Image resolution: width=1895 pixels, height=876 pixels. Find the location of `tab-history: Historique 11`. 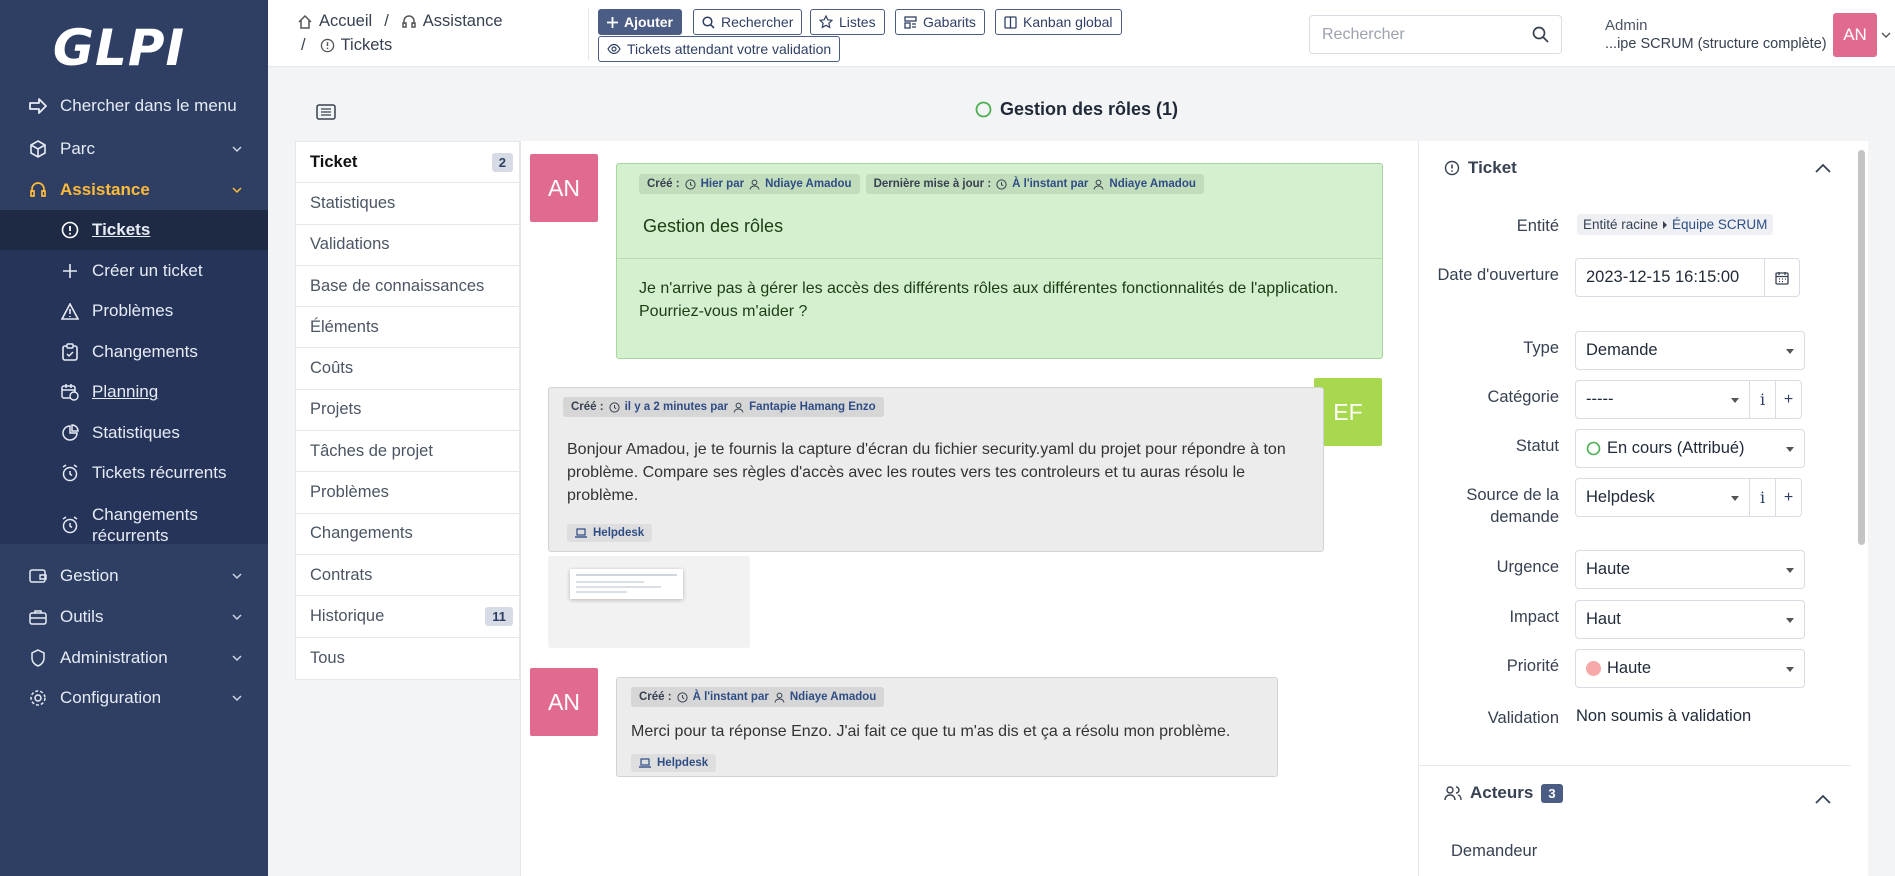

tab-history: Historique 11 is located at coordinates (407, 617).